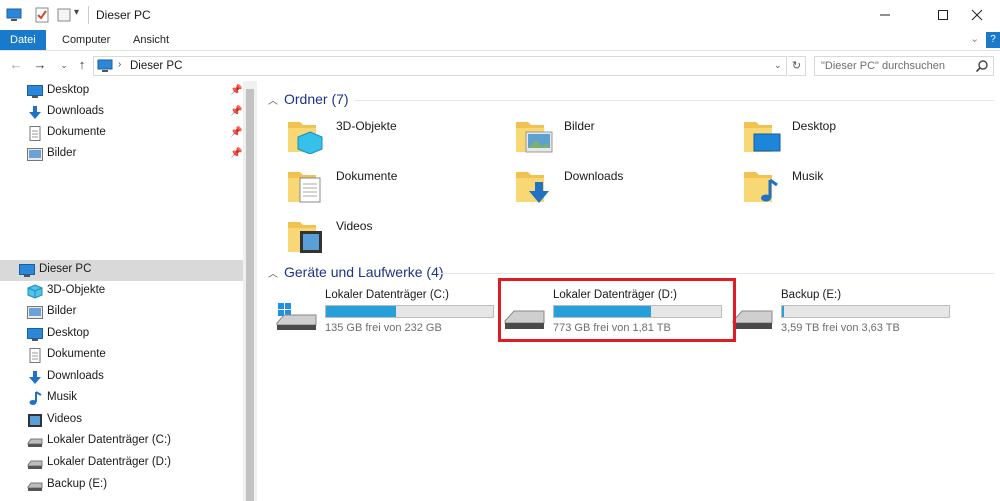 This screenshot has width=1000, height=501. Describe the element at coordinates (250, 295) in the screenshot. I see `nav-scrollbar-thumb` at that location.